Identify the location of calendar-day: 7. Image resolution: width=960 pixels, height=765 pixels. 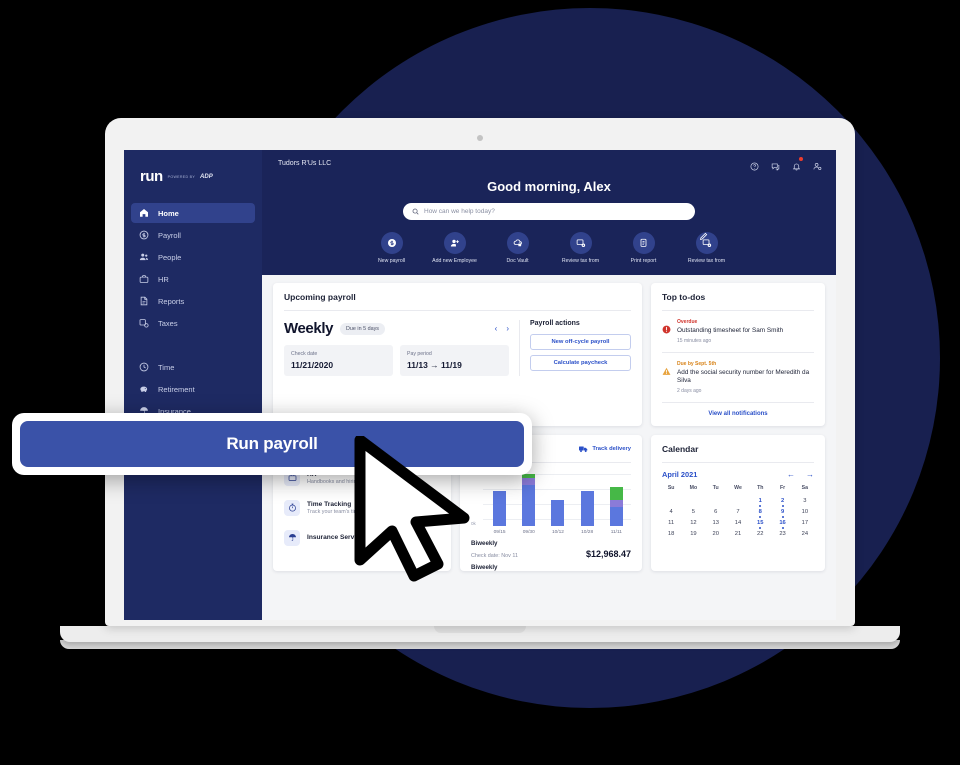
(738, 512).